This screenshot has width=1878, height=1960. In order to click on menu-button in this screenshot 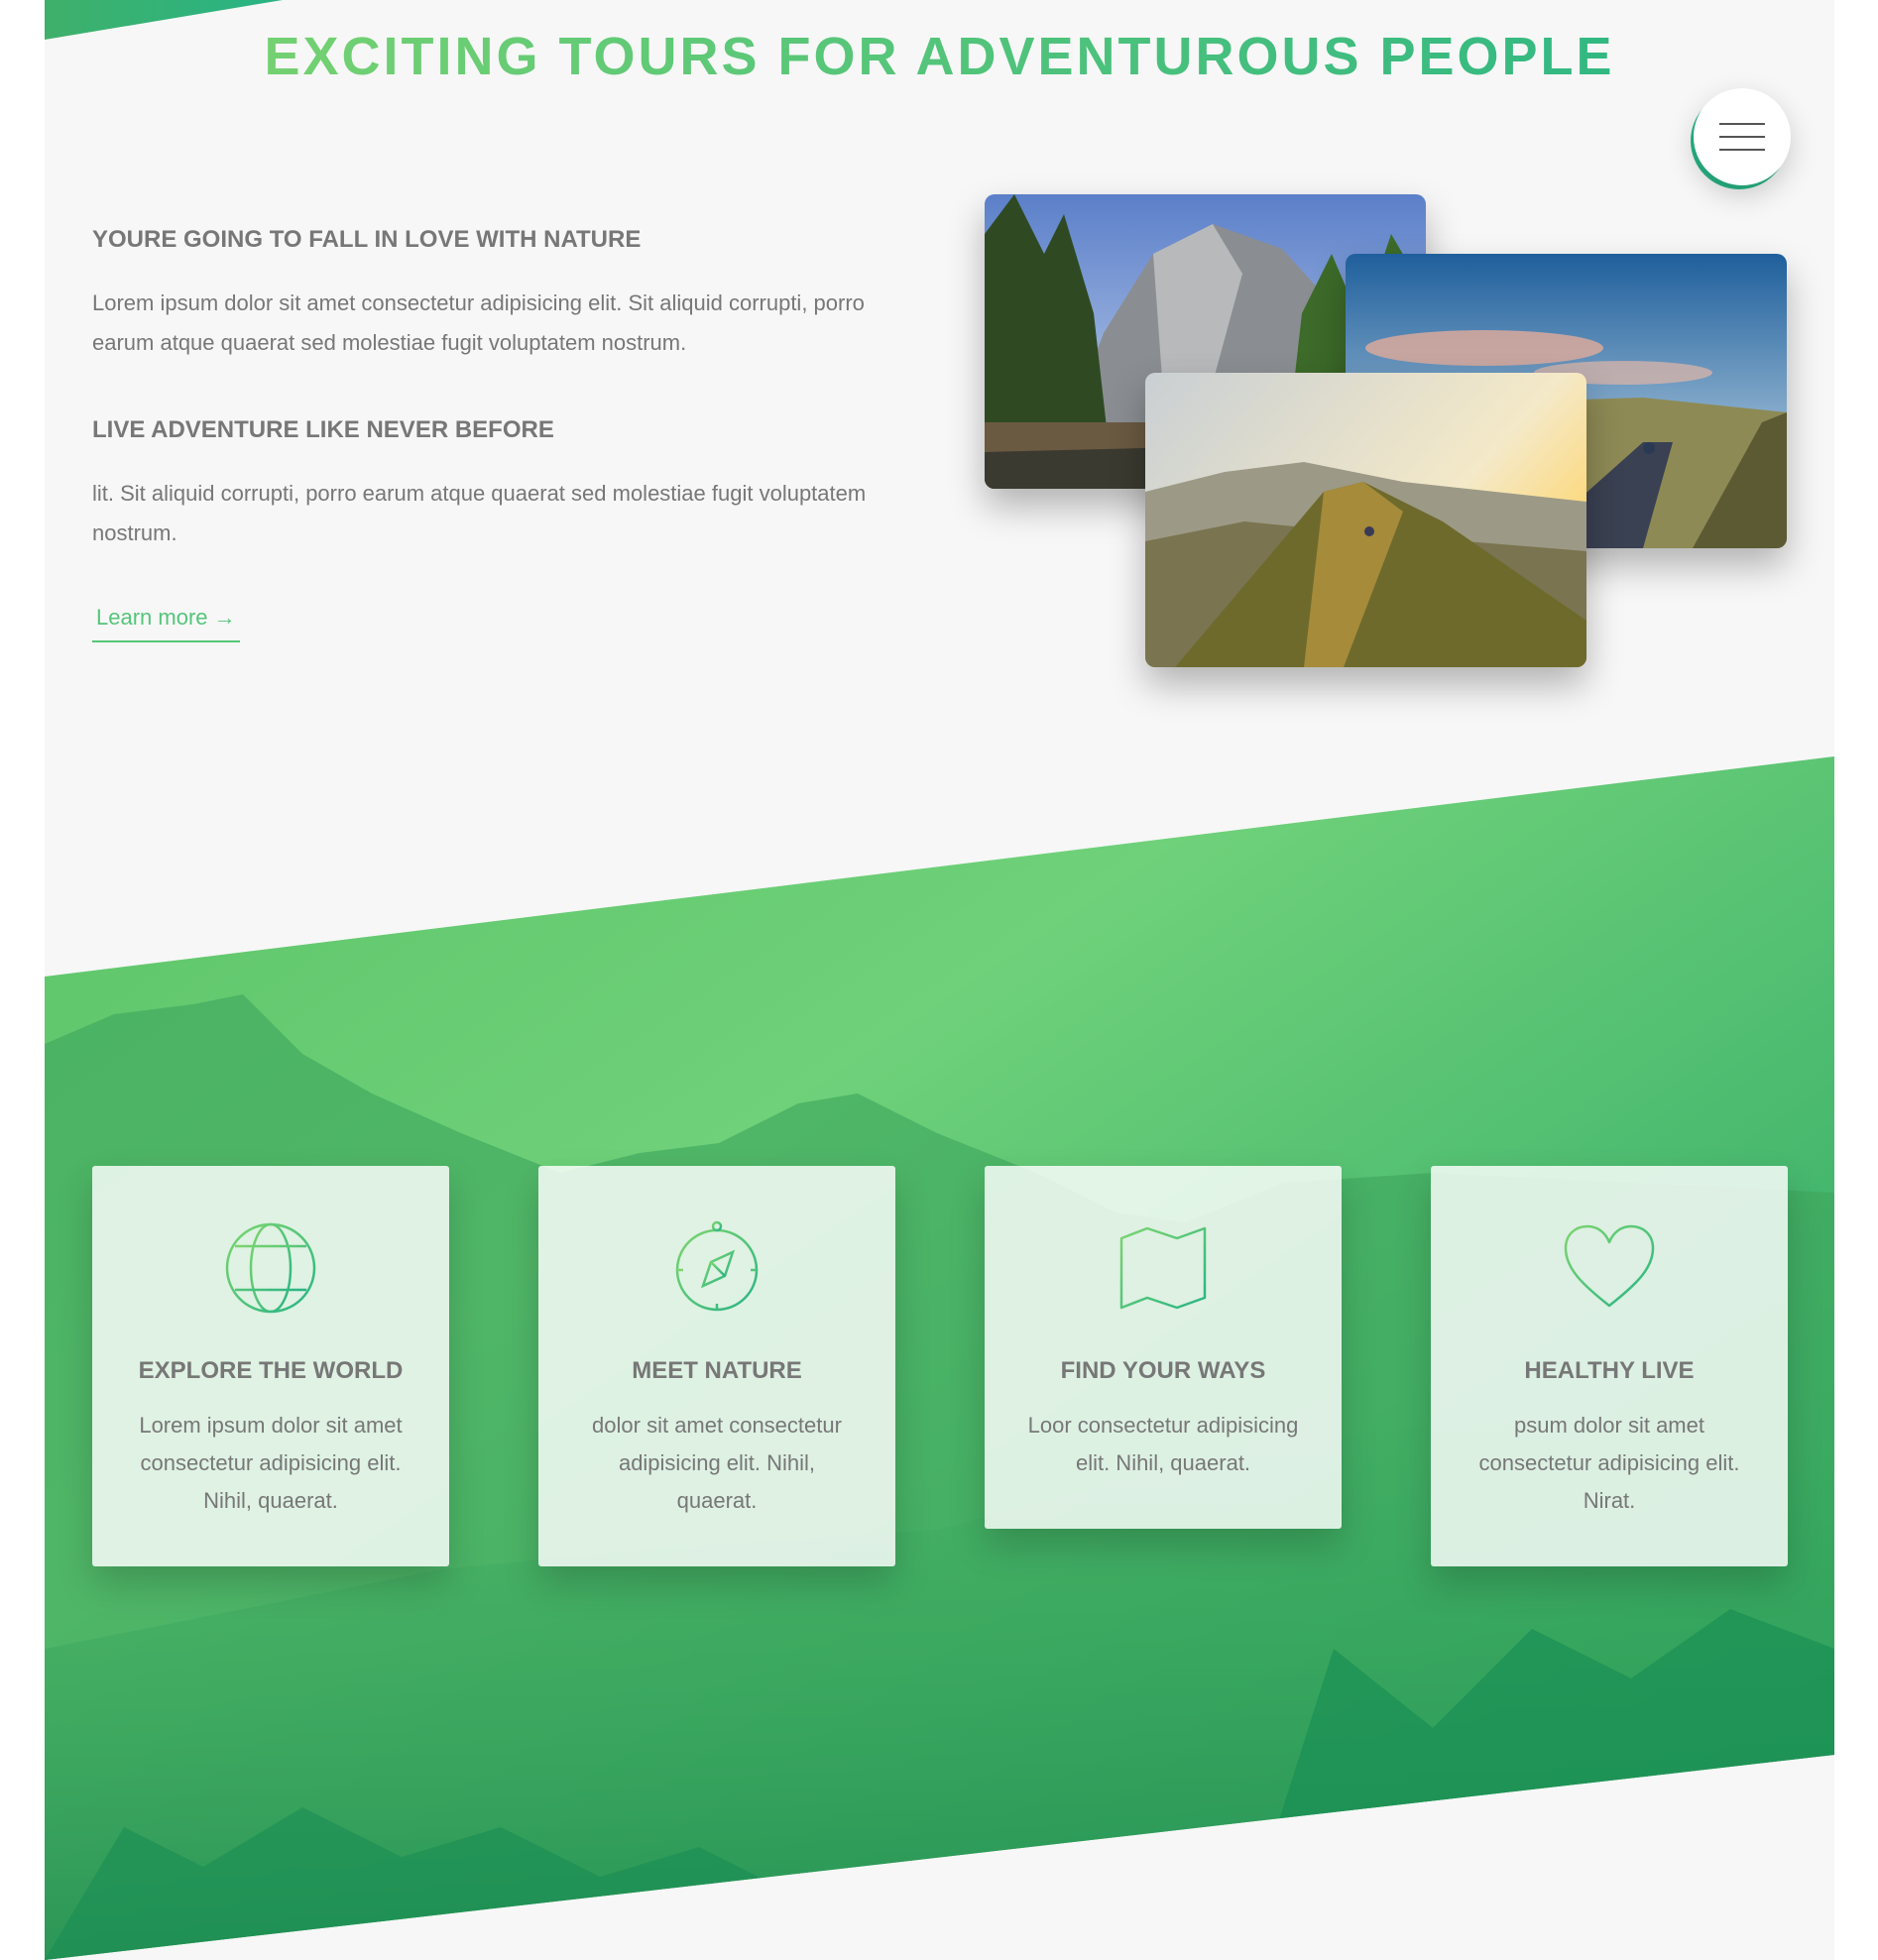, I will do `click(1742, 136)`.